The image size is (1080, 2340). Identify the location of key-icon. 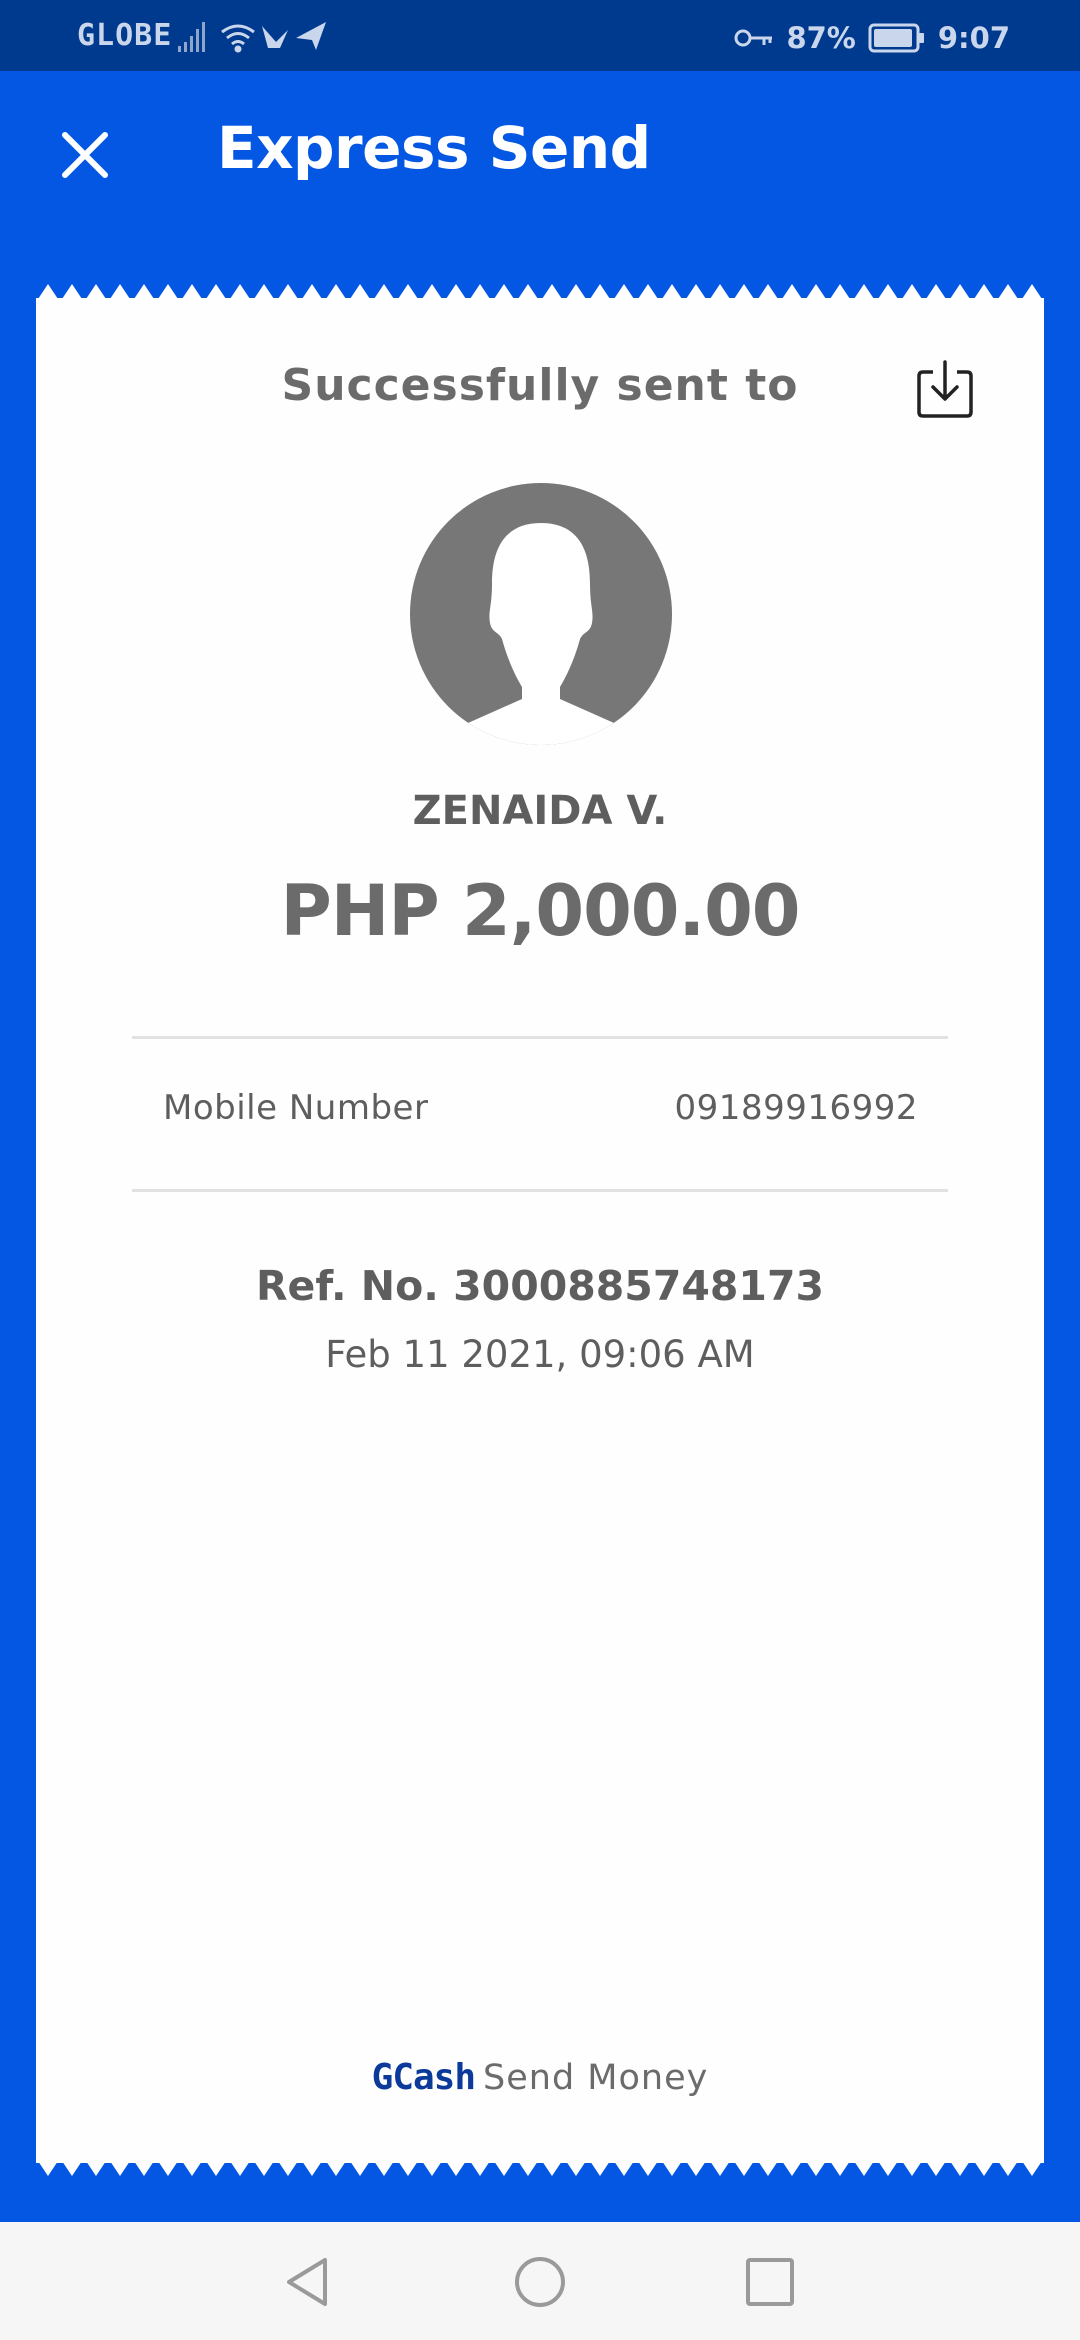
(753, 38).